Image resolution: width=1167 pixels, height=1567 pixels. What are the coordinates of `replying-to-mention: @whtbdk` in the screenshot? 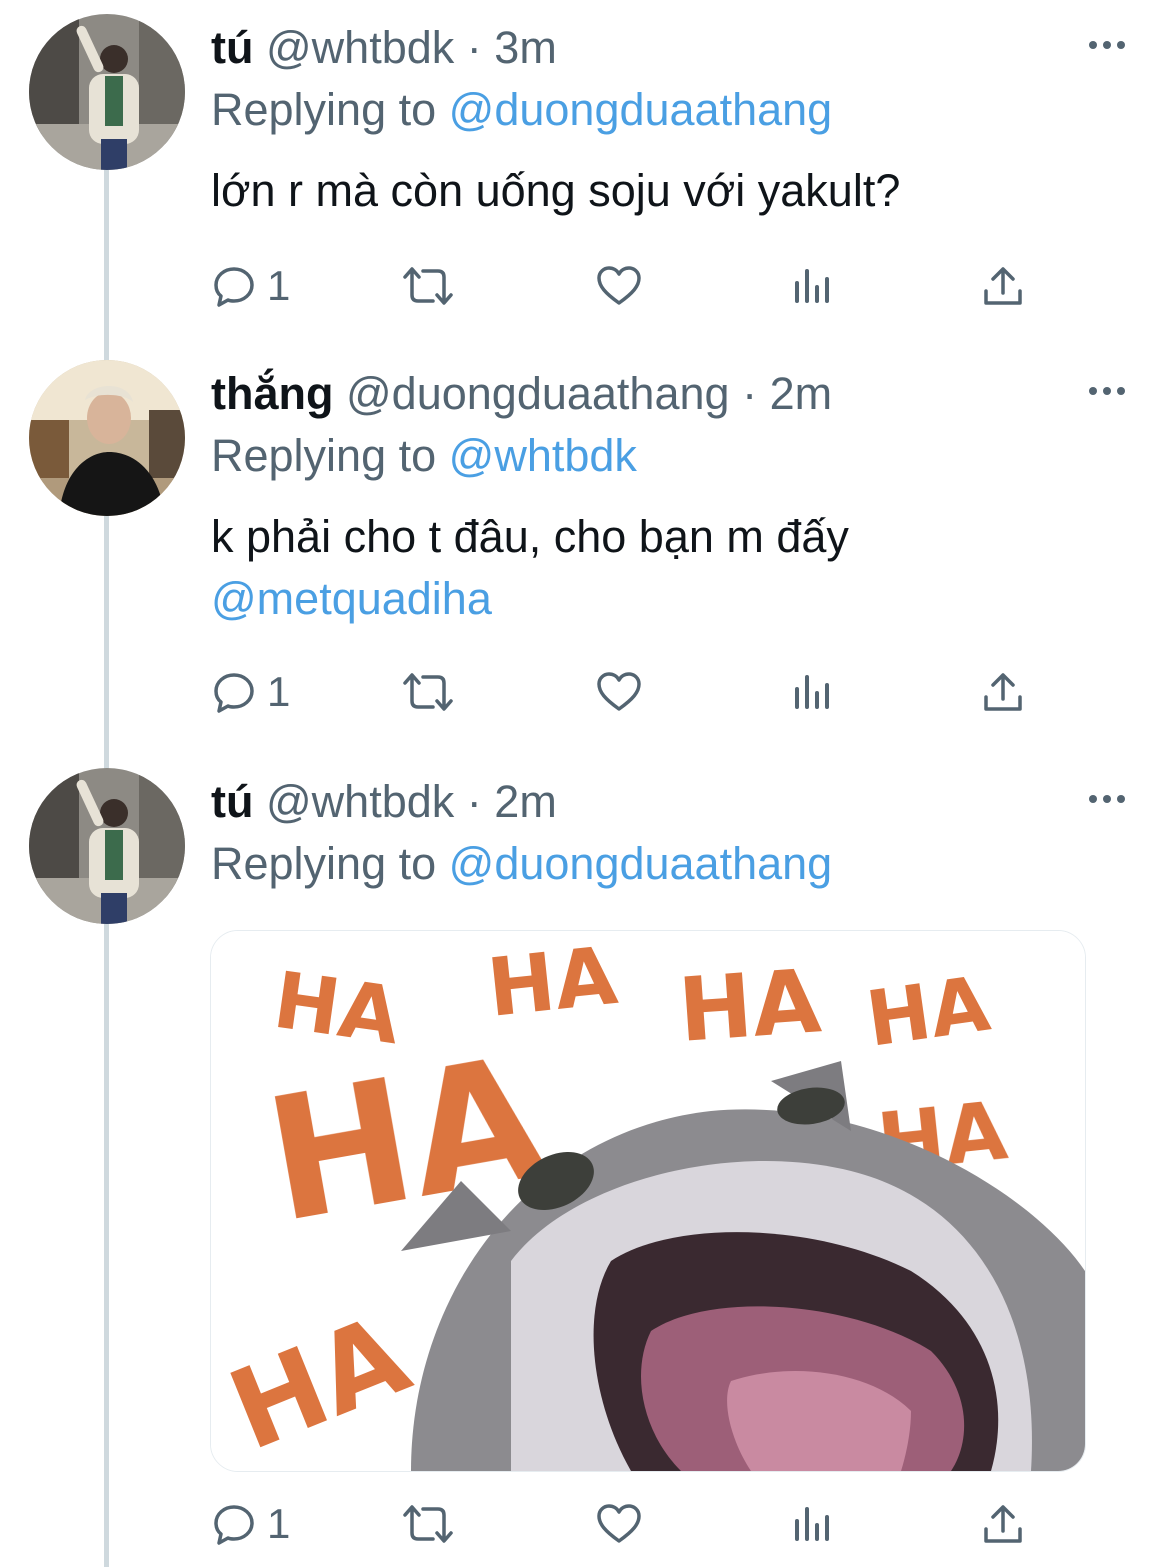 It's located at (543, 455).